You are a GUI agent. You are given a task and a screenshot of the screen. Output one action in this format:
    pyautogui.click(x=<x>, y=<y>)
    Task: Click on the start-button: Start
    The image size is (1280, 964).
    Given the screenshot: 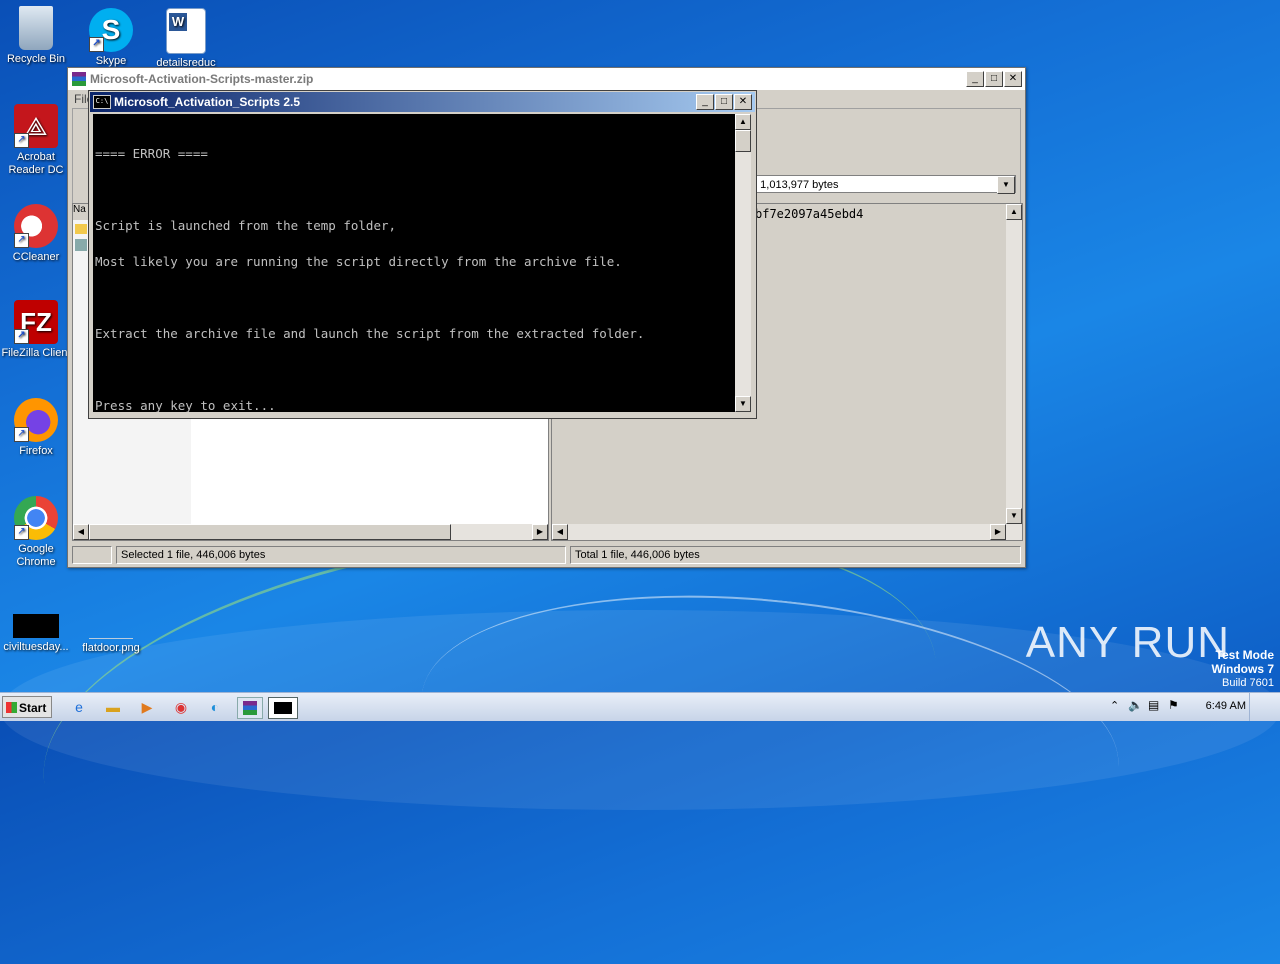 What is the action you would take?
    pyautogui.click(x=27, y=707)
    